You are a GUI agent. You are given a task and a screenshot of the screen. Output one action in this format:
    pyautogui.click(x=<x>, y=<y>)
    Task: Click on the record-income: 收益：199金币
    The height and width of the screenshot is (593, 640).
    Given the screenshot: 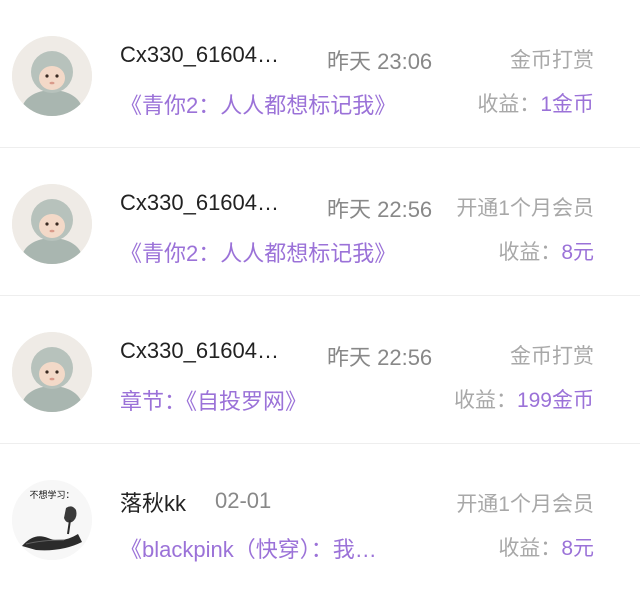 What is the action you would take?
    pyautogui.click(x=524, y=399)
    